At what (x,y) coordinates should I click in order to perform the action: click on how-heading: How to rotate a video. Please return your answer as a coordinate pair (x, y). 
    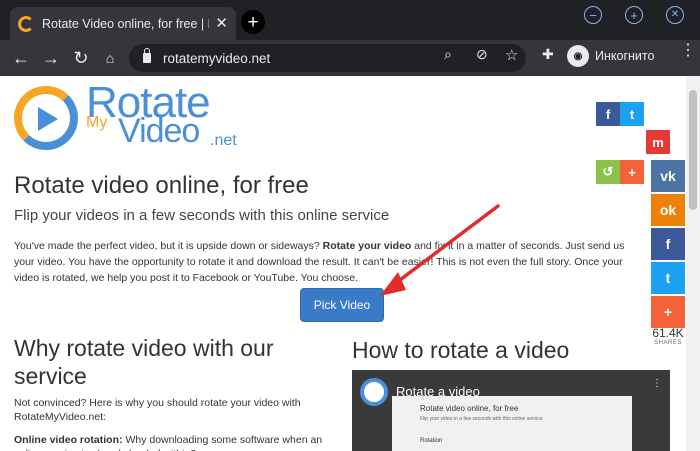
    Looking at the image, I should click on (461, 350).